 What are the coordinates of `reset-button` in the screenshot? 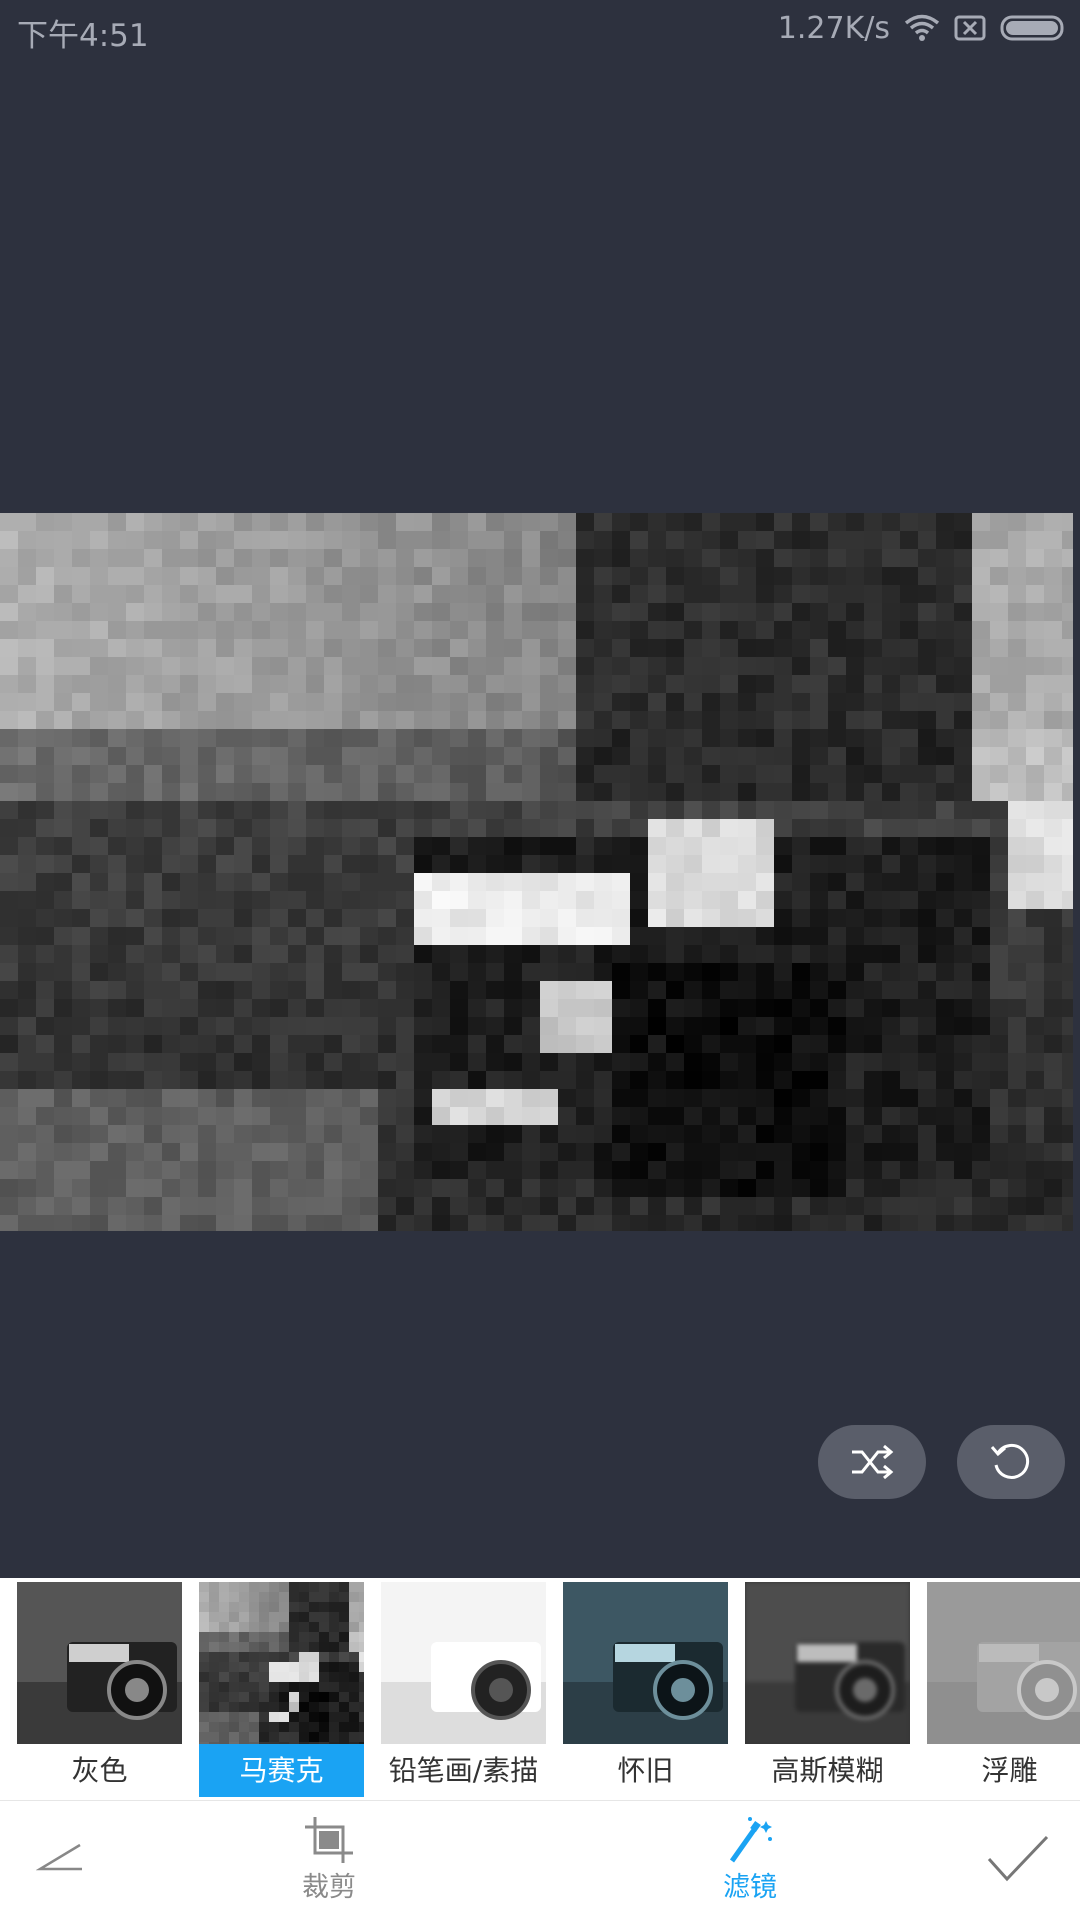 It's located at (1011, 1462).